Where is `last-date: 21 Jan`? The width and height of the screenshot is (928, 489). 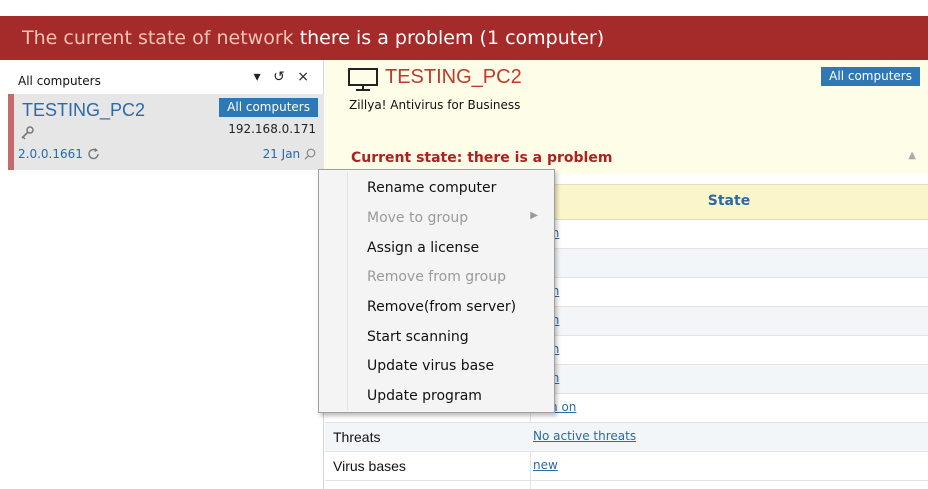
last-date: 21 Jan is located at coordinates (281, 154).